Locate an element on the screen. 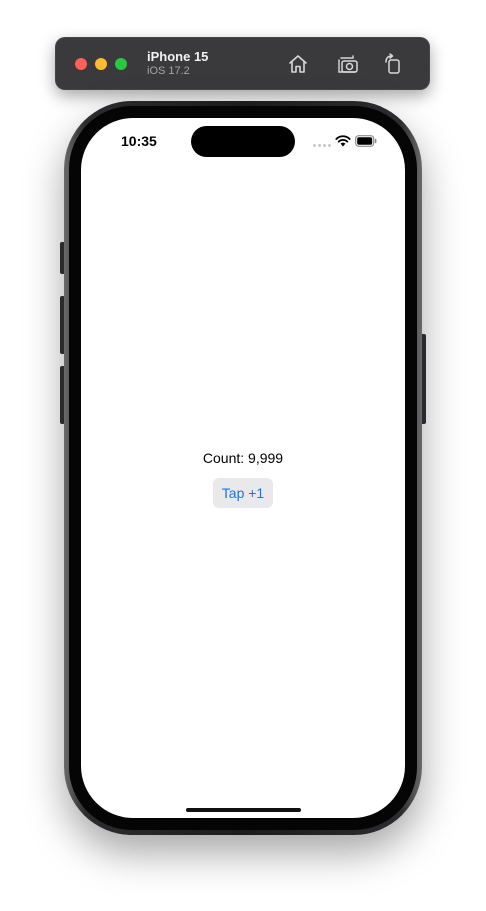  battery-icon is located at coordinates (366, 141).